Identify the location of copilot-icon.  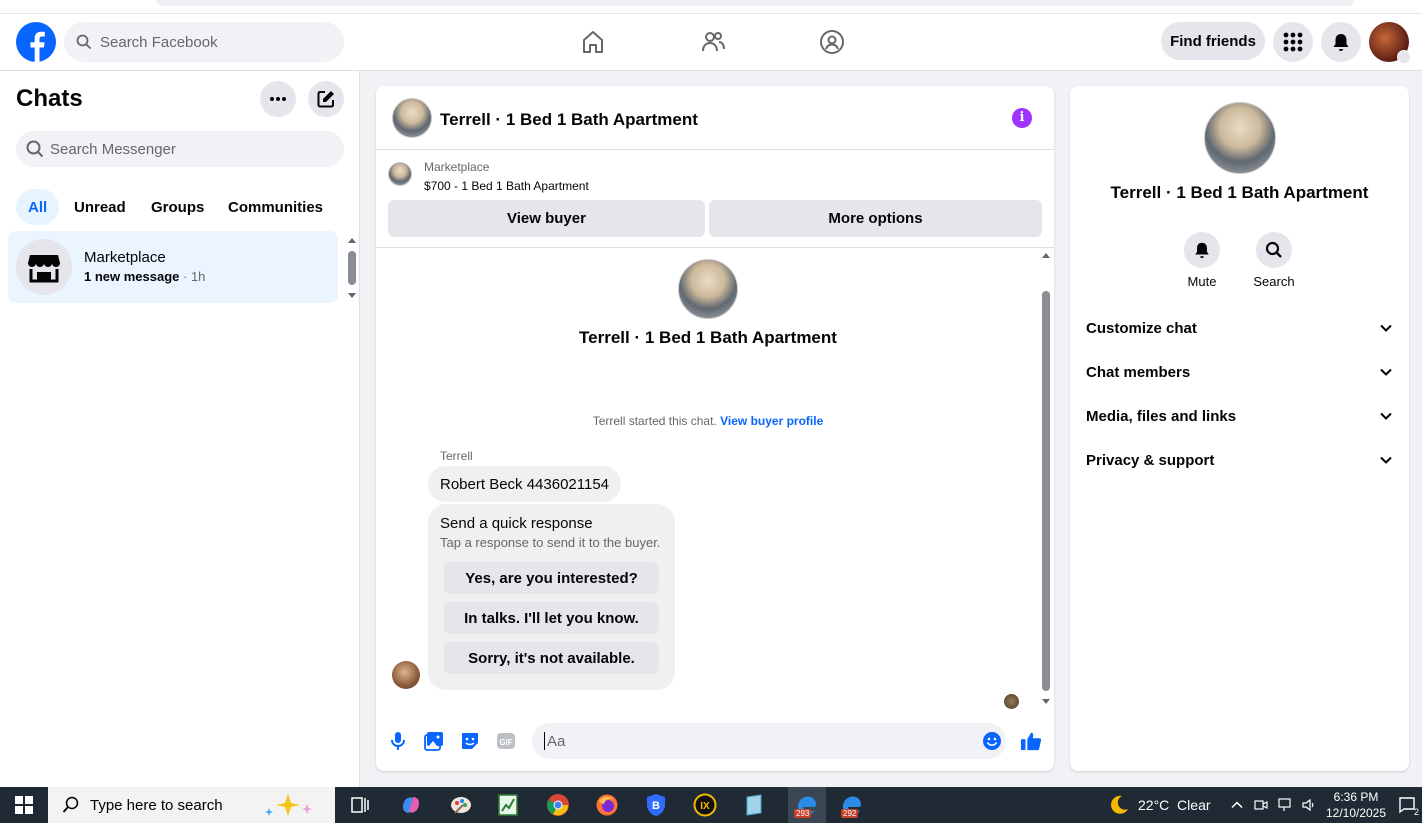
(411, 805).